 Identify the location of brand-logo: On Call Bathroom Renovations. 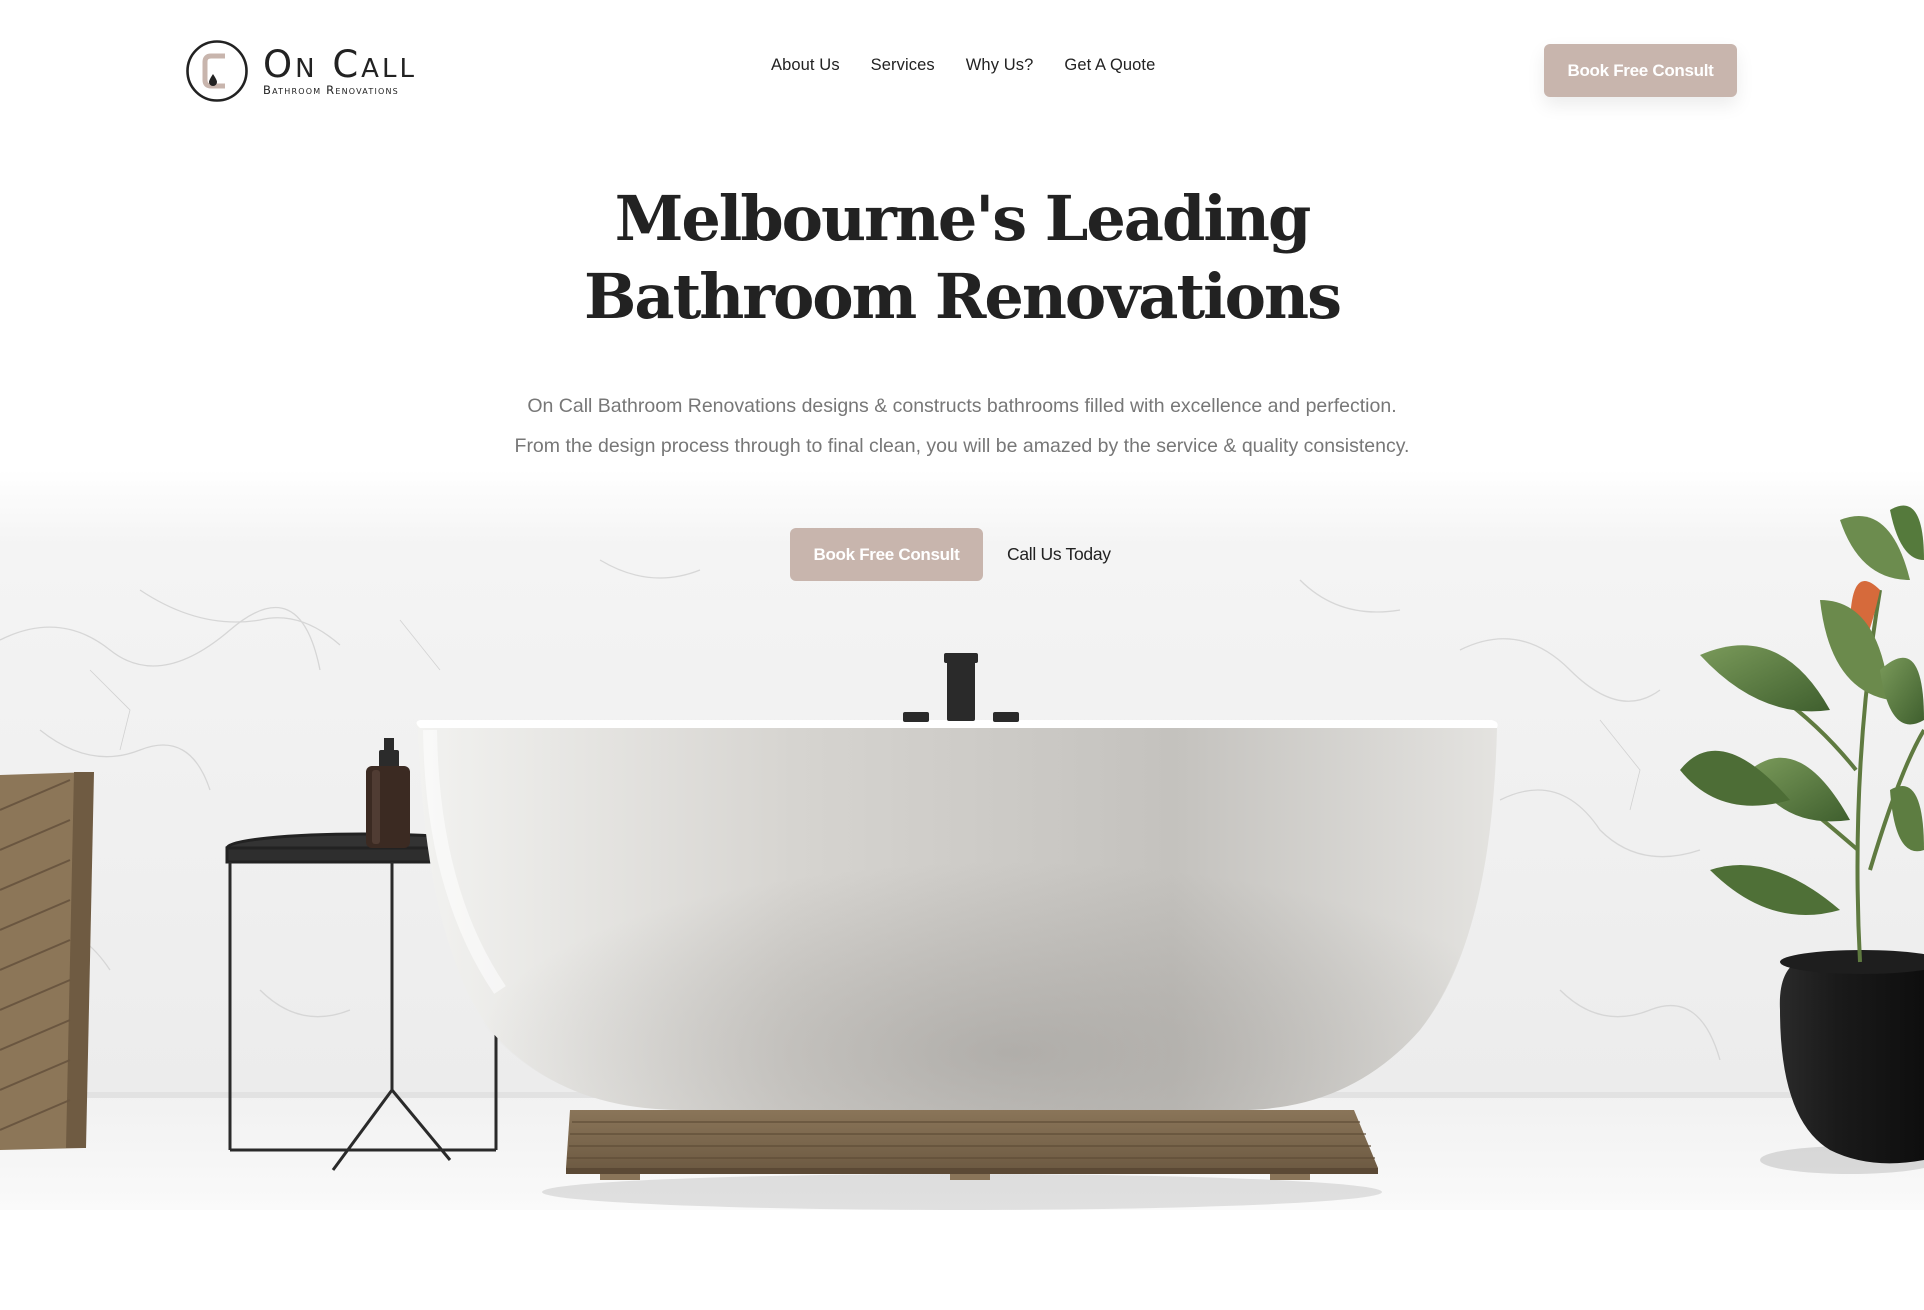
(301, 71).